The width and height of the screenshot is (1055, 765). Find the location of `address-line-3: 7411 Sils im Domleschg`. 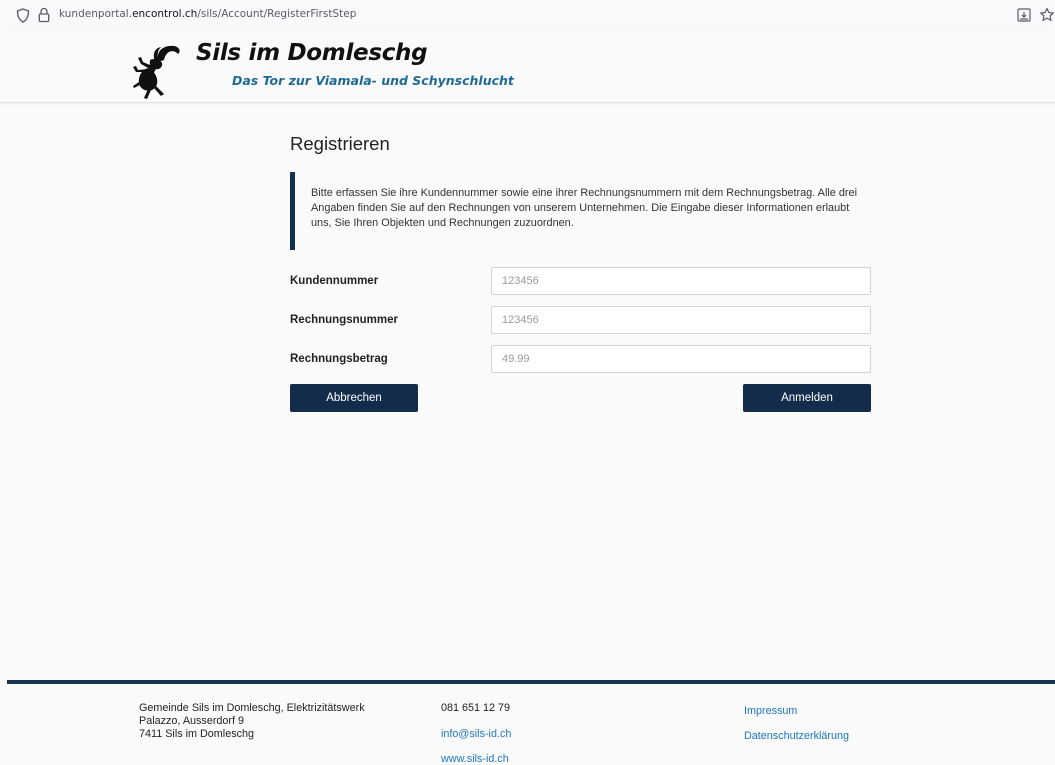

address-line-3: 7411 Sils im Domleschg is located at coordinates (197, 734).